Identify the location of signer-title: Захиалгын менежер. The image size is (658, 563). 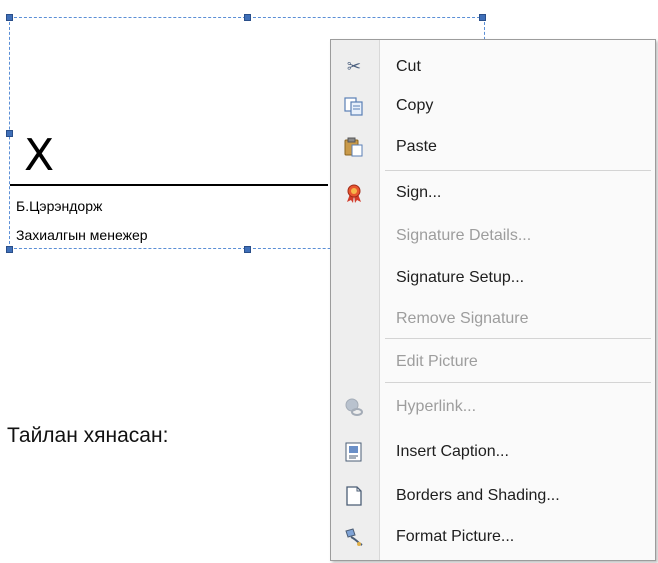
(82, 235).